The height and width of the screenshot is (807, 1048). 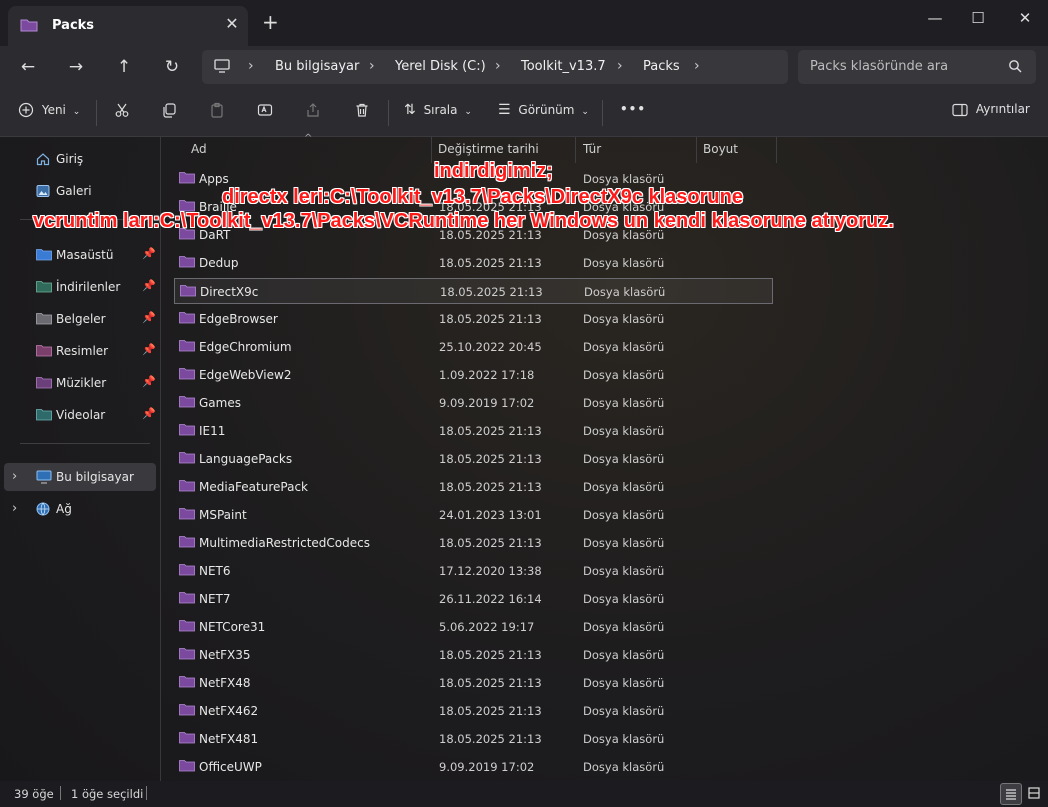 What do you see at coordinates (317, 66) in the screenshot?
I see `breadcrumb-this-pc: Bu bilgisayar` at bounding box center [317, 66].